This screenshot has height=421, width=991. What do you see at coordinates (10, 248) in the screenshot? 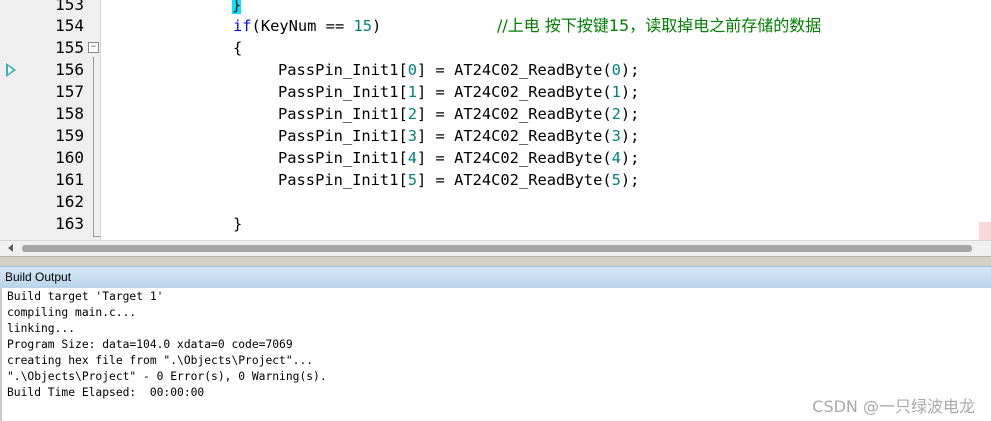
I see `scroll-left-arrow-icon` at bounding box center [10, 248].